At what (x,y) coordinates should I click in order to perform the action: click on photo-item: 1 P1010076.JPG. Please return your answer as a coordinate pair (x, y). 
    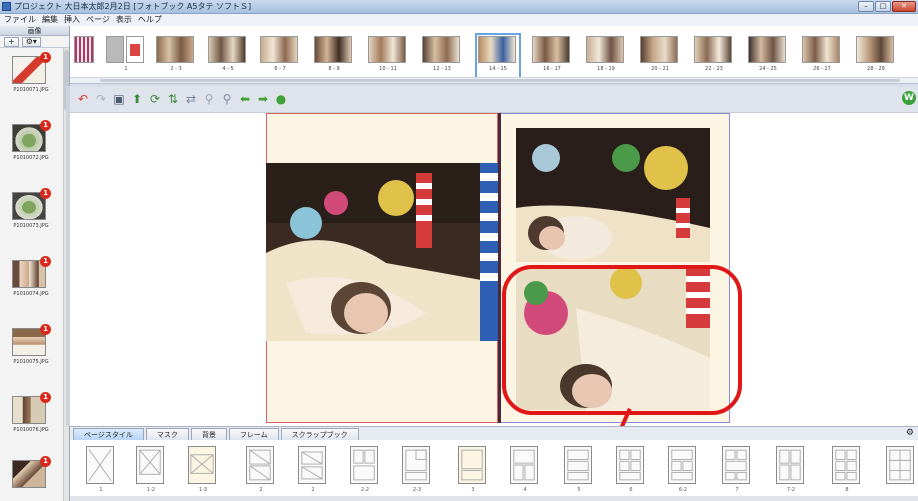
    Looking at the image, I should click on (33, 412).